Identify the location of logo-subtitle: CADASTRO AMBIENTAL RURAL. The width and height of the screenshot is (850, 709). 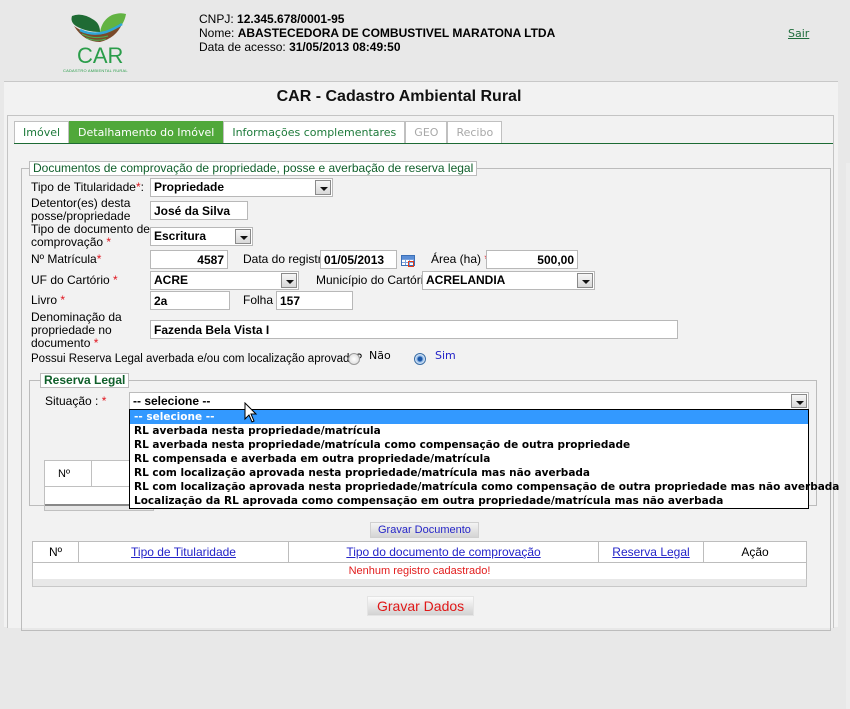
(95, 70).